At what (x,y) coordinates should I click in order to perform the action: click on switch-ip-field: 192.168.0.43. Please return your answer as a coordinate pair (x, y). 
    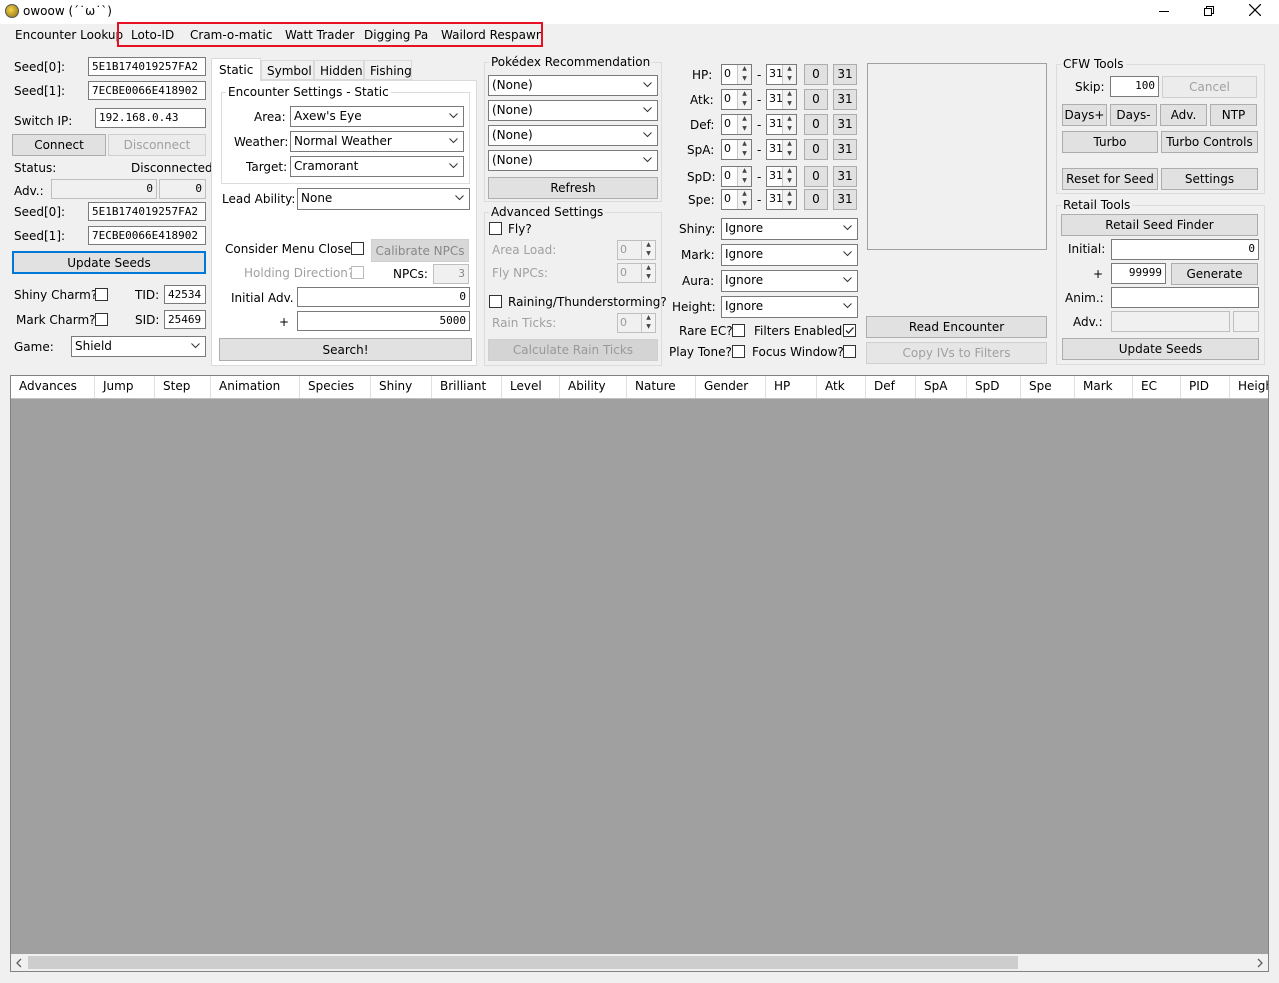
    Looking at the image, I should click on (150, 118).